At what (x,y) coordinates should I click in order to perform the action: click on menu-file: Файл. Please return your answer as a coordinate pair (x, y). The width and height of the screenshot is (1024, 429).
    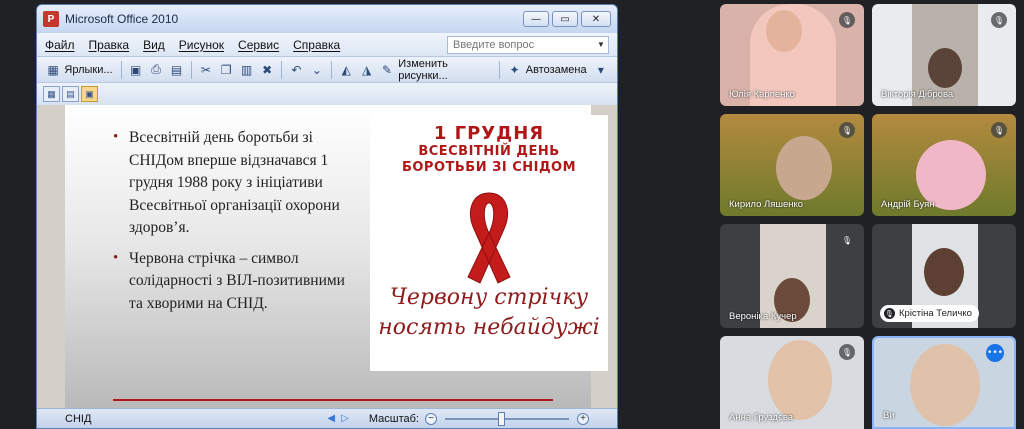
    Looking at the image, I should click on (60, 45).